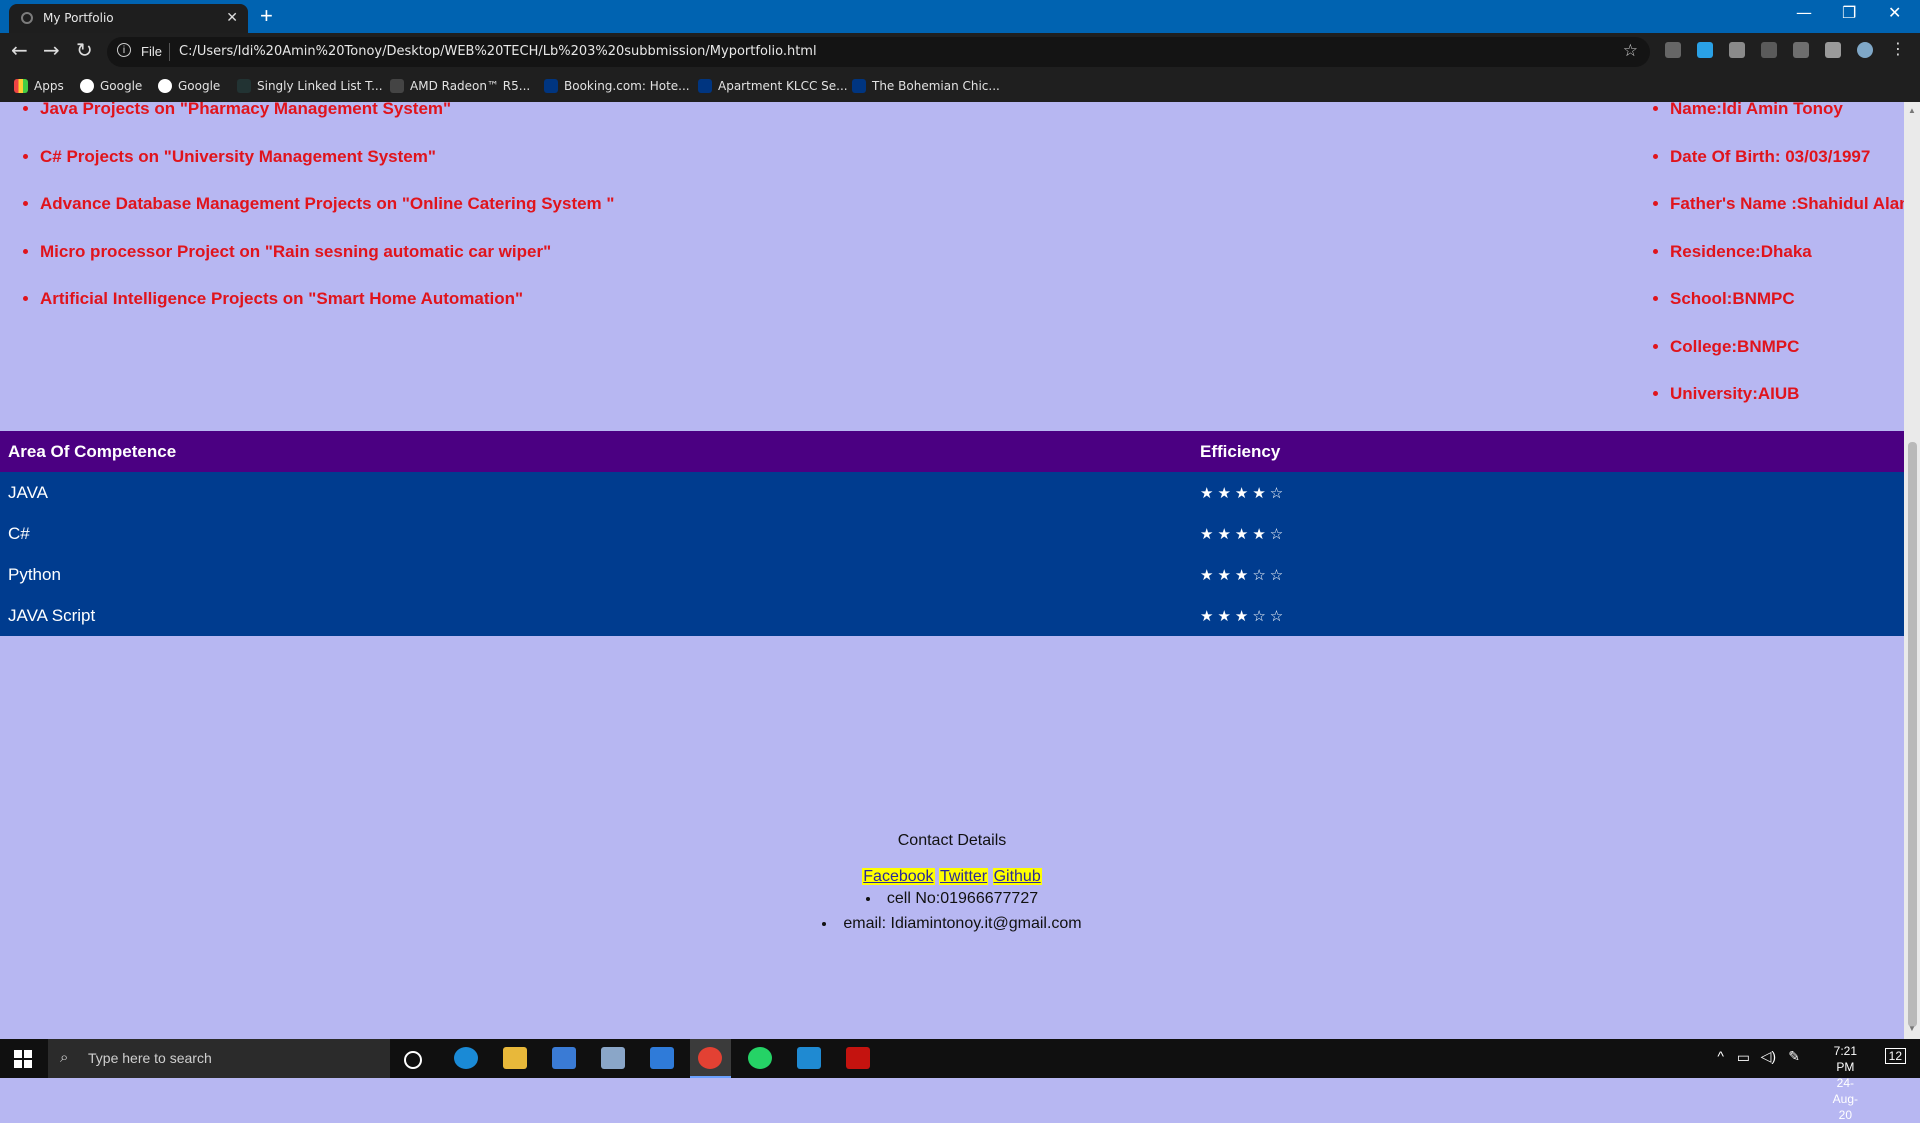 The image size is (1920, 1123). Describe the element at coordinates (1548, 451) in the screenshot. I see `column-header: Efficiency` at that location.